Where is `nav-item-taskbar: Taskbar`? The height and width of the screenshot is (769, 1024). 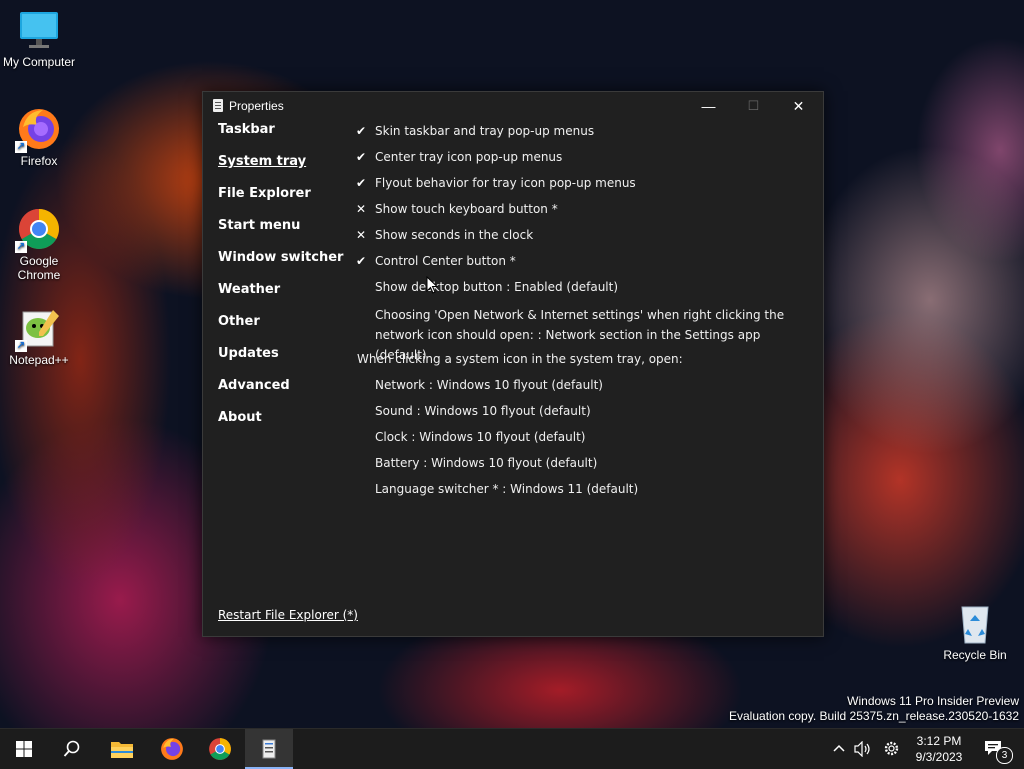
nav-item-taskbar: Taskbar is located at coordinates (283, 138).